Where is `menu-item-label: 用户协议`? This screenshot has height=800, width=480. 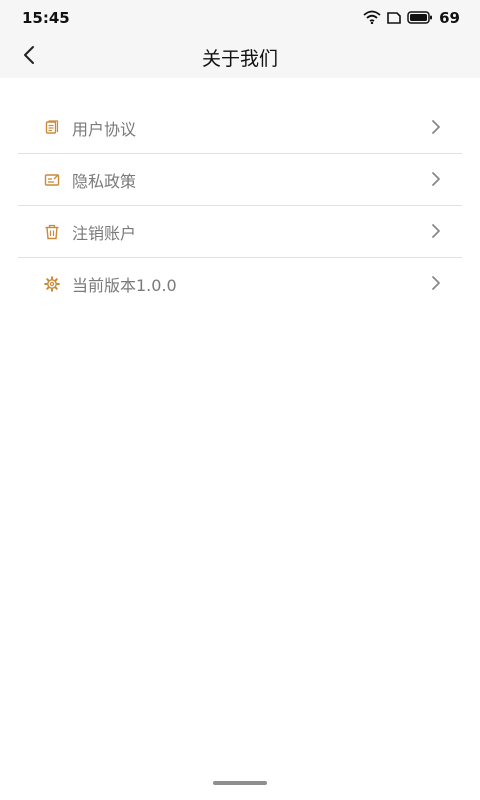 menu-item-label: 用户协议 is located at coordinates (104, 129).